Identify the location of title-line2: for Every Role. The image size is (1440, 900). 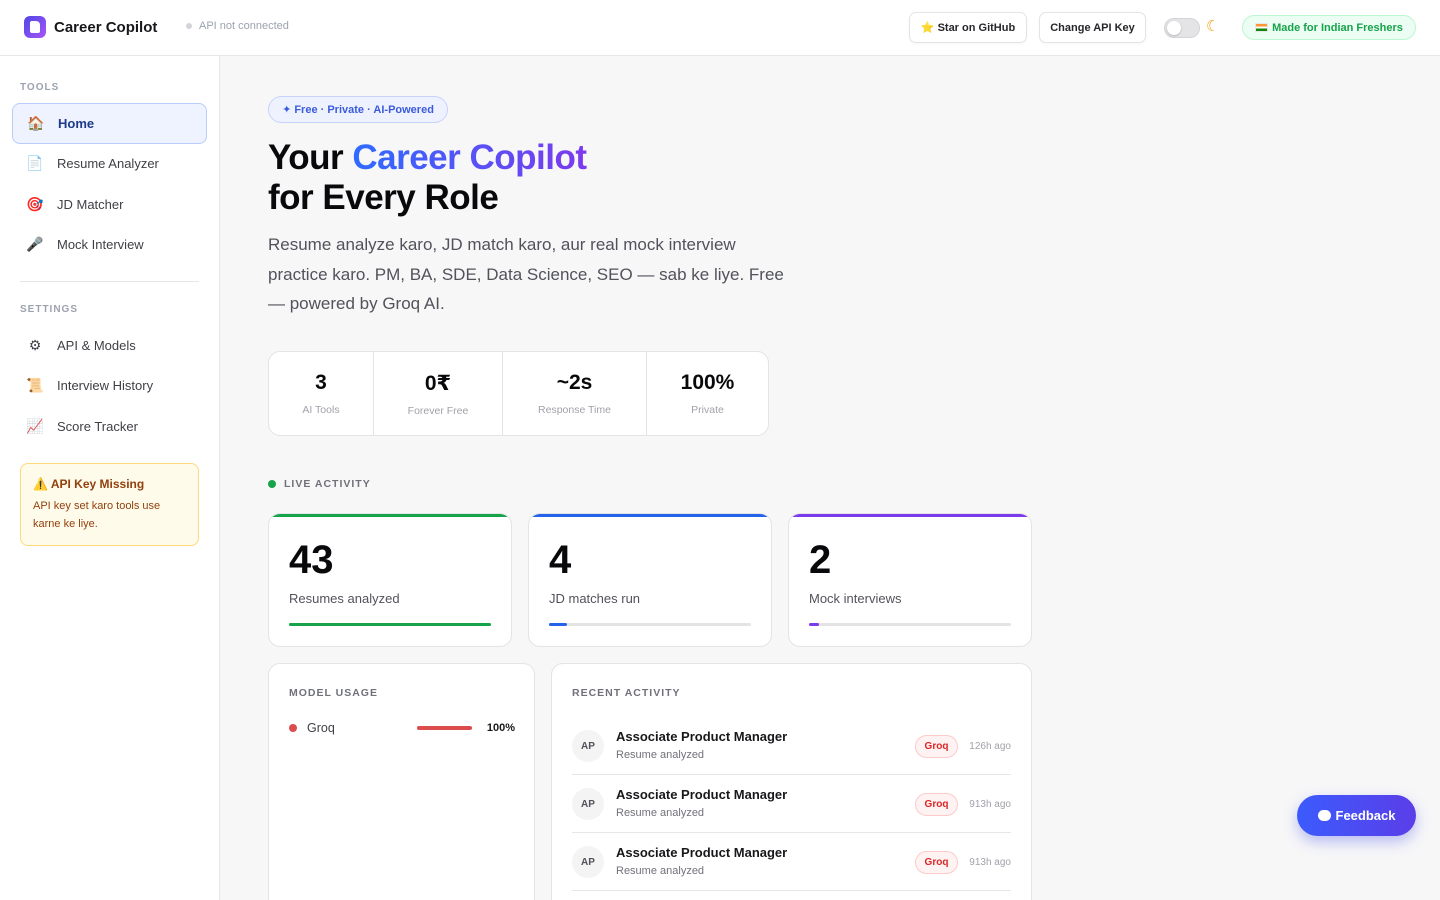
(383, 197).